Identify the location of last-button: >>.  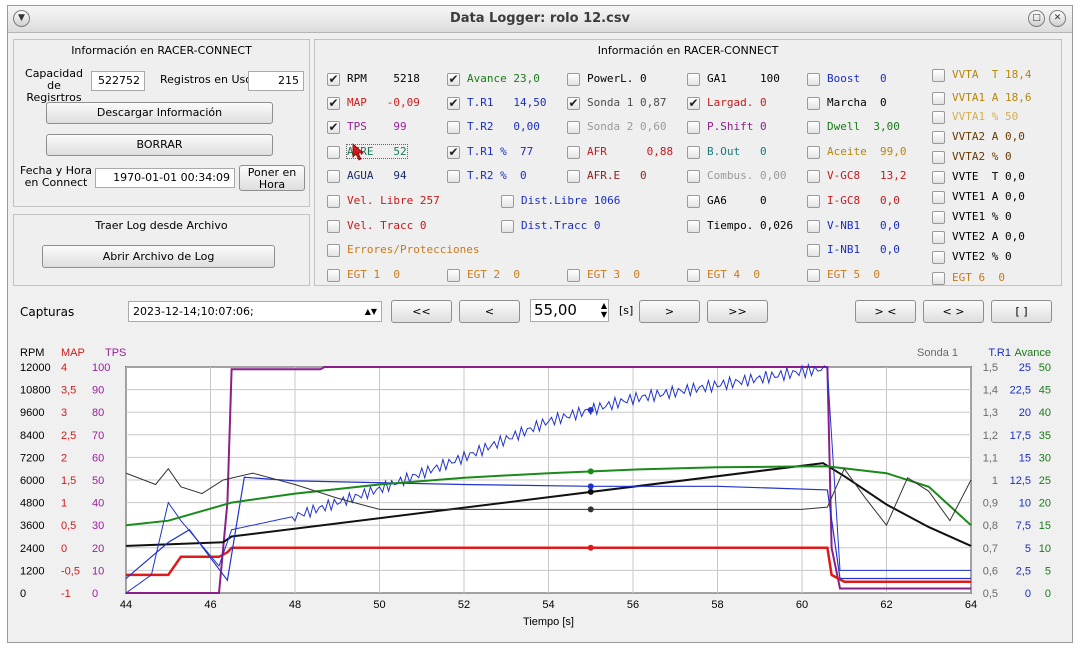
(737, 311).